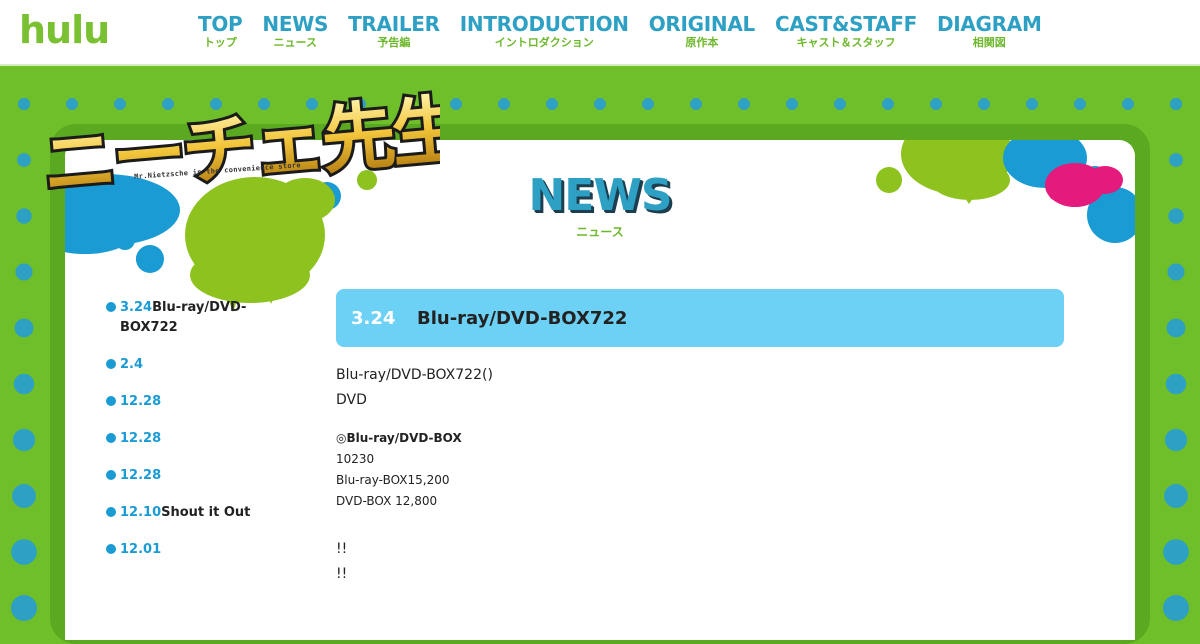 Image resolution: width=1200 pixels, height=644 pixels. Describe the element at coordinates (394, 42) in the screenshot. I see `nav-sublabel: 予告編` at that location.